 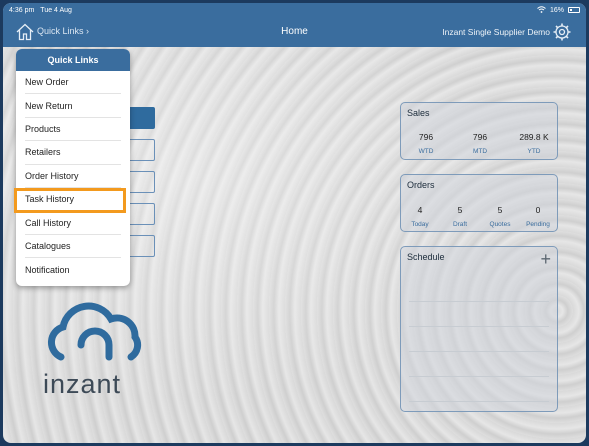 I want to click on status-date: Tue 4 Aug, so click(x=56, y=10).